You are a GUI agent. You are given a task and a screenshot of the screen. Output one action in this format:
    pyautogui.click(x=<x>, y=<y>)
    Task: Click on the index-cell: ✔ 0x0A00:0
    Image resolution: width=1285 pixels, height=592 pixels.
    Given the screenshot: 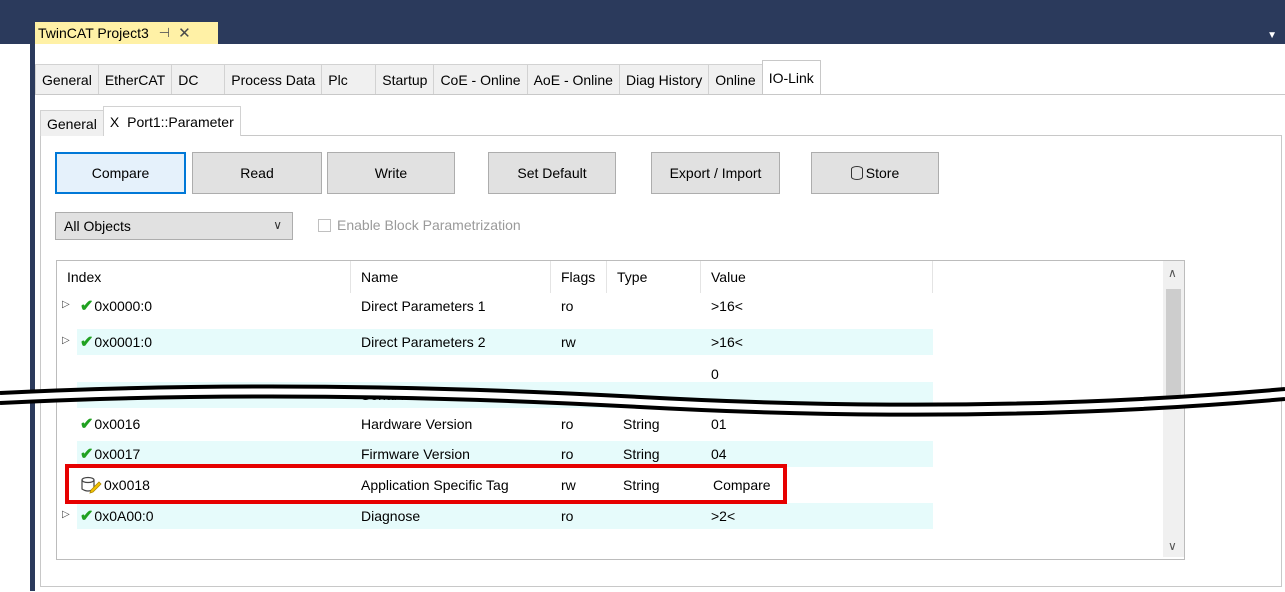 What is the action you would take?
    pyautogui.click(x=117, y=516)
    